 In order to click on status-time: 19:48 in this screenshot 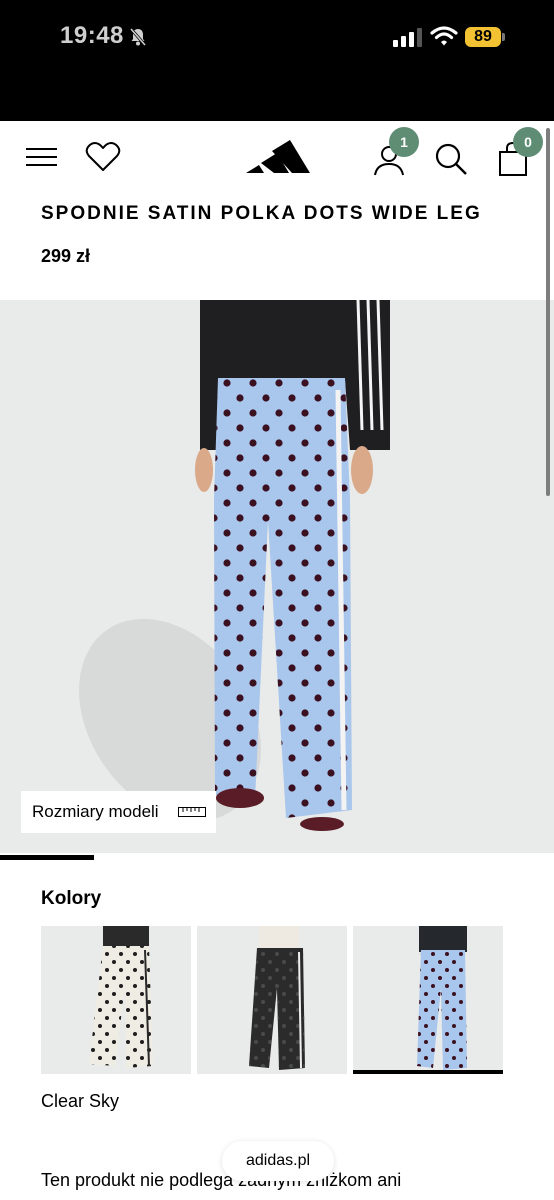, I will do `click(92, 35)`.